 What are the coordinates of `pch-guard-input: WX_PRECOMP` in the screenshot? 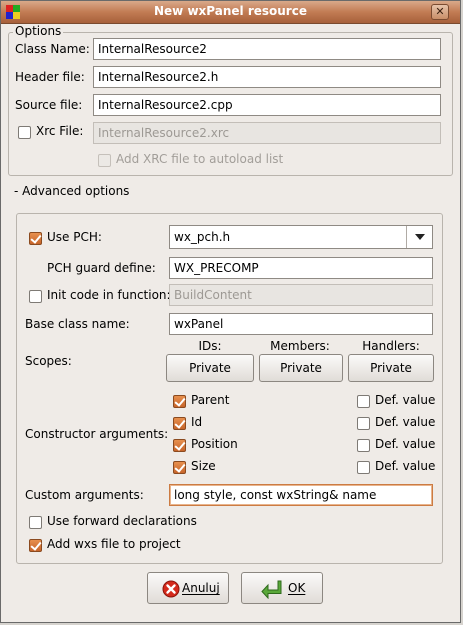 It's located at (301, 268).